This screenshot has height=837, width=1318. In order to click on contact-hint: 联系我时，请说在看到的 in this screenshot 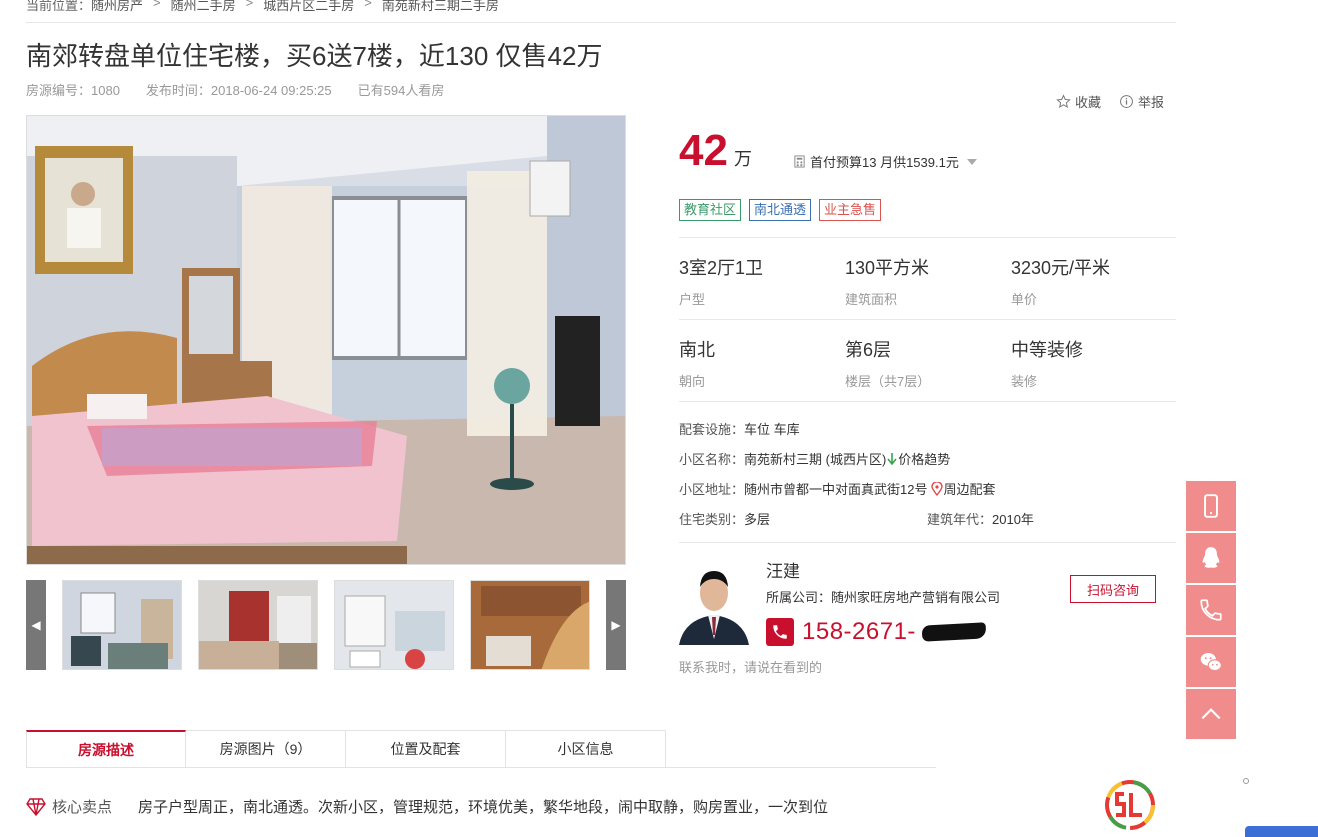, I will do `click(751, 667)`.